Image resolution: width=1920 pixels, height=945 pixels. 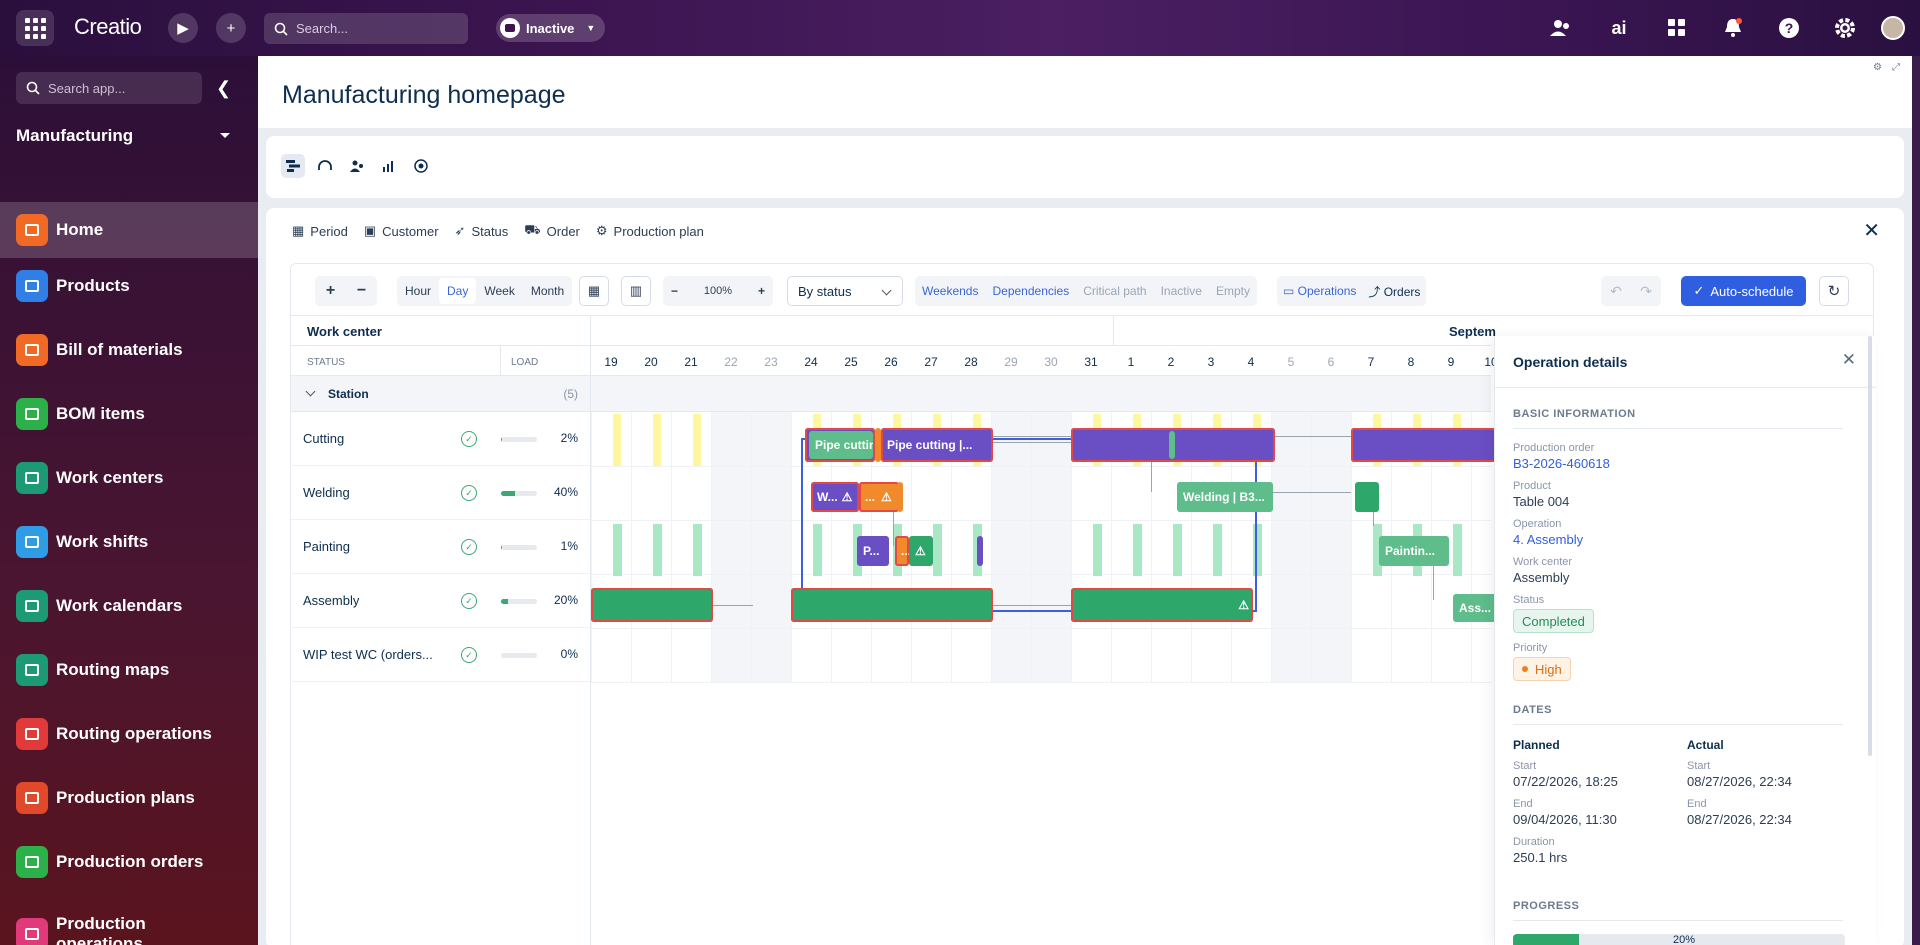 I want to click on analytics-icon, so click(x=389, y=166).